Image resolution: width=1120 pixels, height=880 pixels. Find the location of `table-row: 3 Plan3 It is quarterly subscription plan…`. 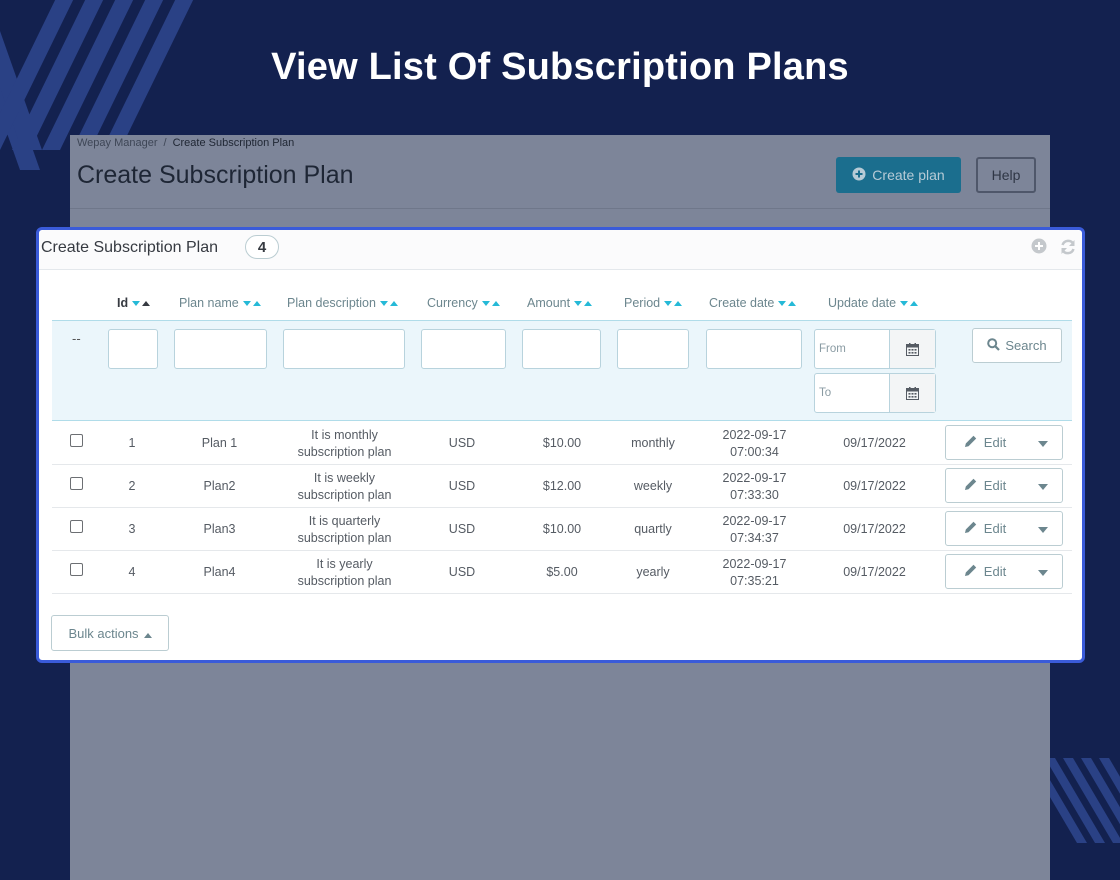

table-row: 3 Plan3 It is quarterly subscription plan… is located at coordinates (562, 529).